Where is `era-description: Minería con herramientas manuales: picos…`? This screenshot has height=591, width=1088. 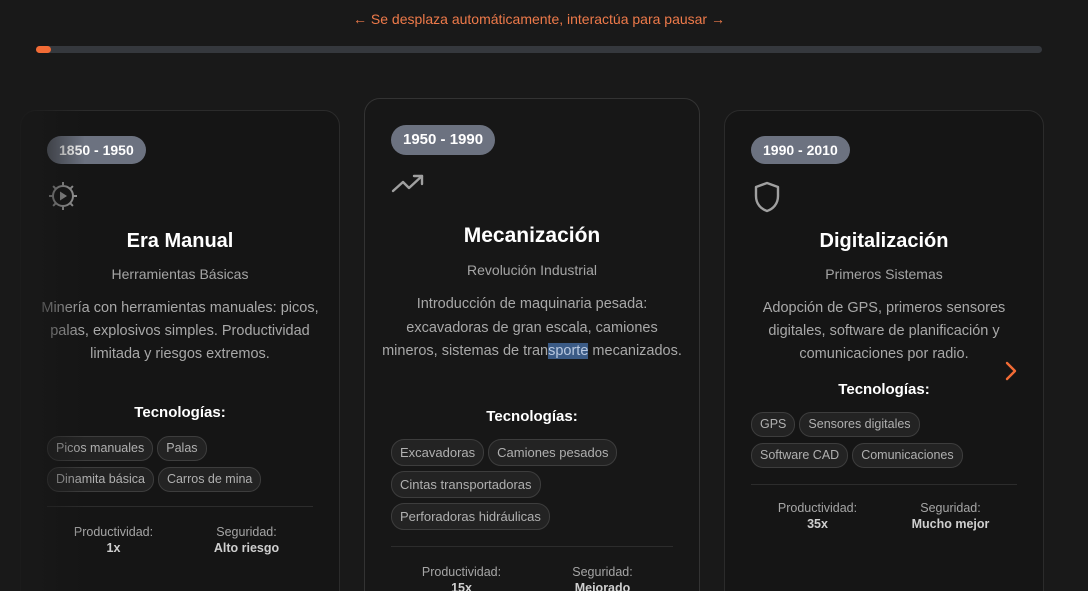
era-description: Minería con herramientas manuales: picos… is located at coordinates (180, 331).